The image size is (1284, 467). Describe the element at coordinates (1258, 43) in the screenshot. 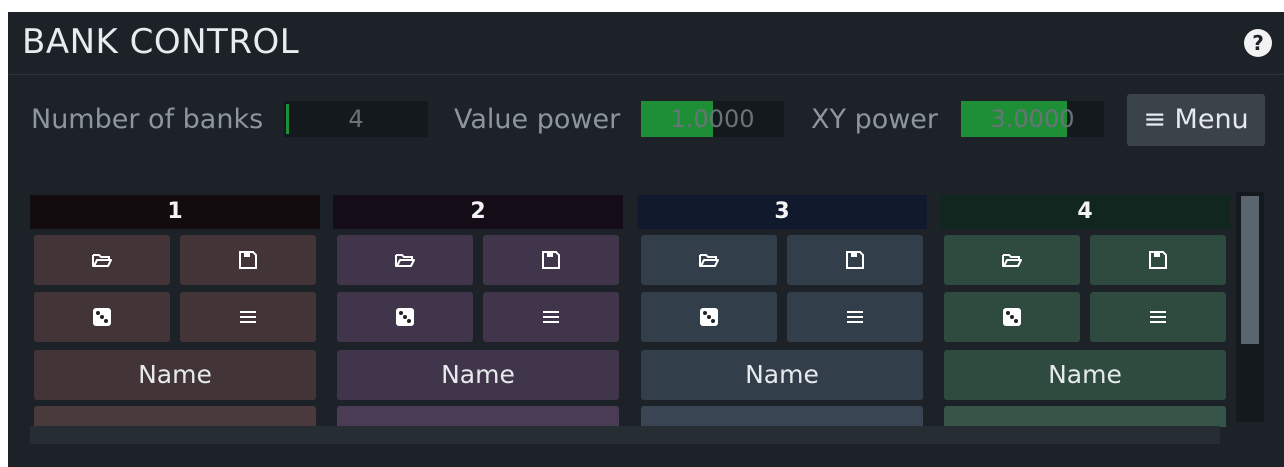

I see `help-icon: ?` at that location.